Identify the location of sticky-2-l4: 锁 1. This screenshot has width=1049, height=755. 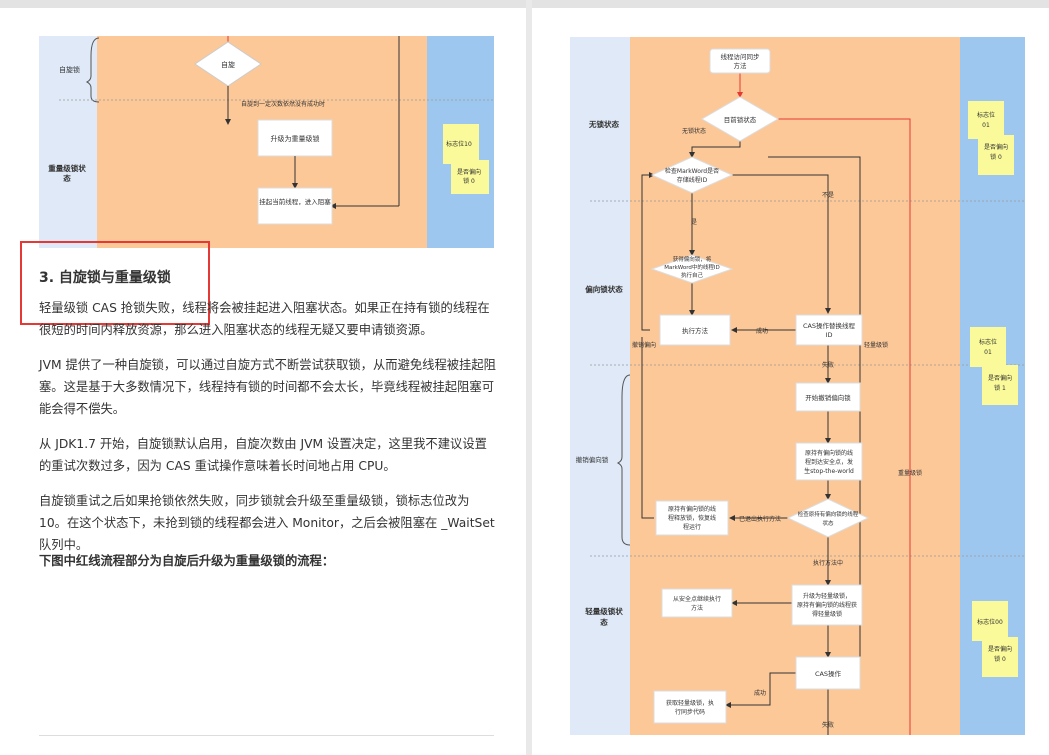
(1000, 388).